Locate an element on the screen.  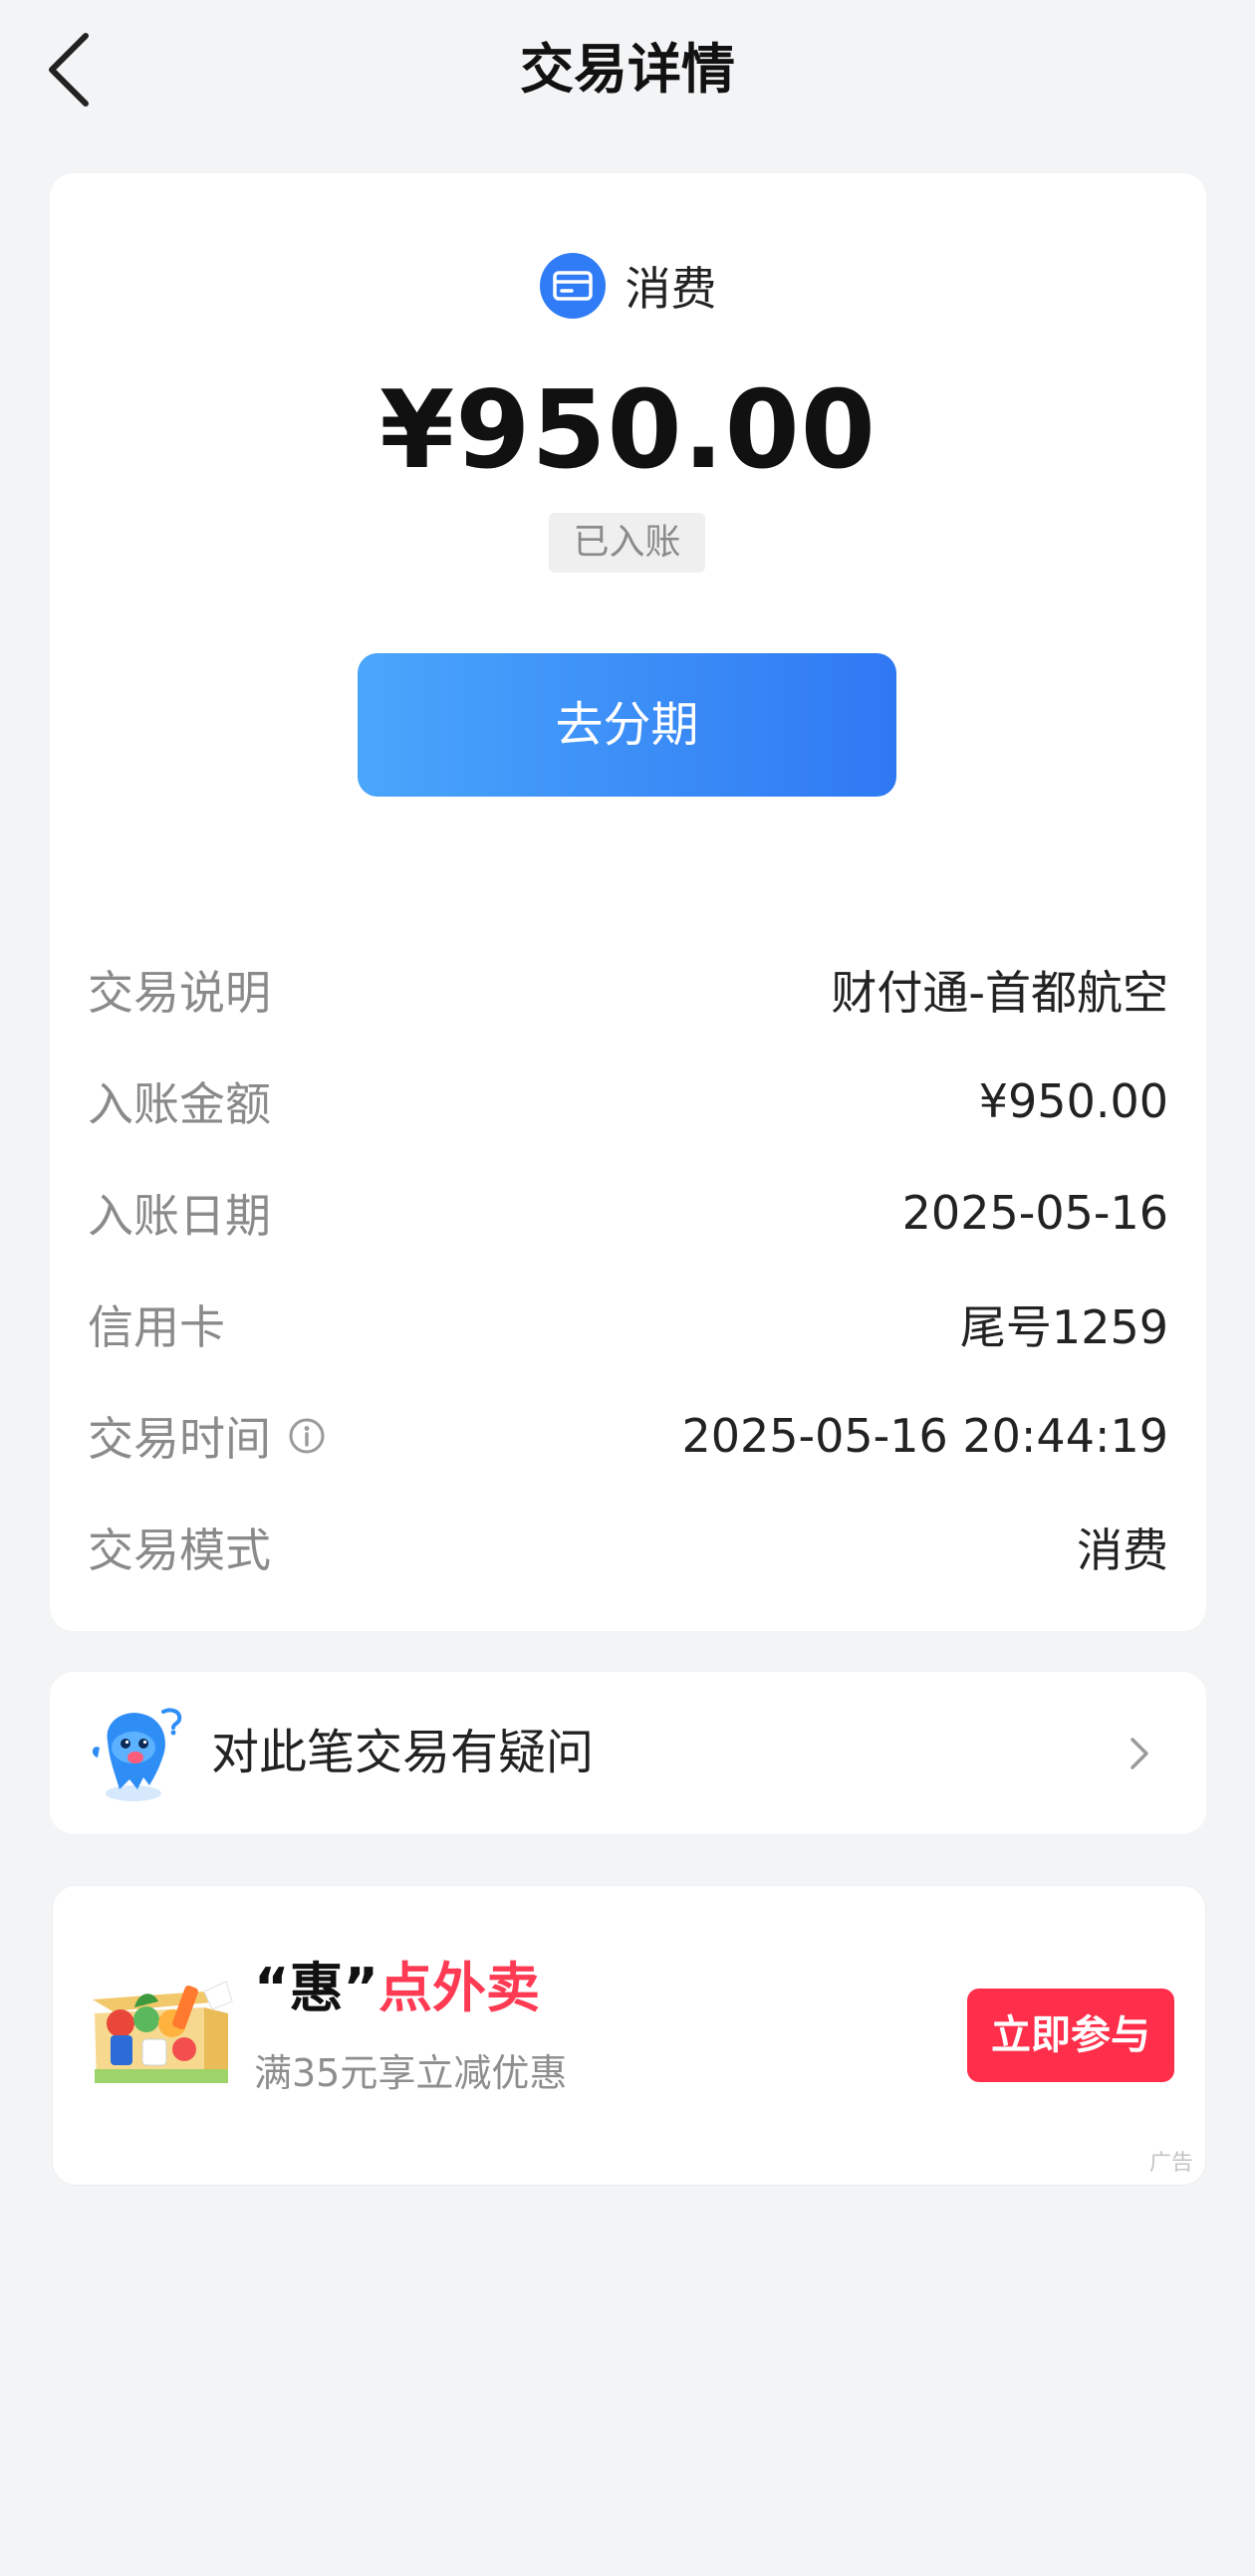
detail-label-with-info: 交易时间 is located at coordinates (207, 1436).